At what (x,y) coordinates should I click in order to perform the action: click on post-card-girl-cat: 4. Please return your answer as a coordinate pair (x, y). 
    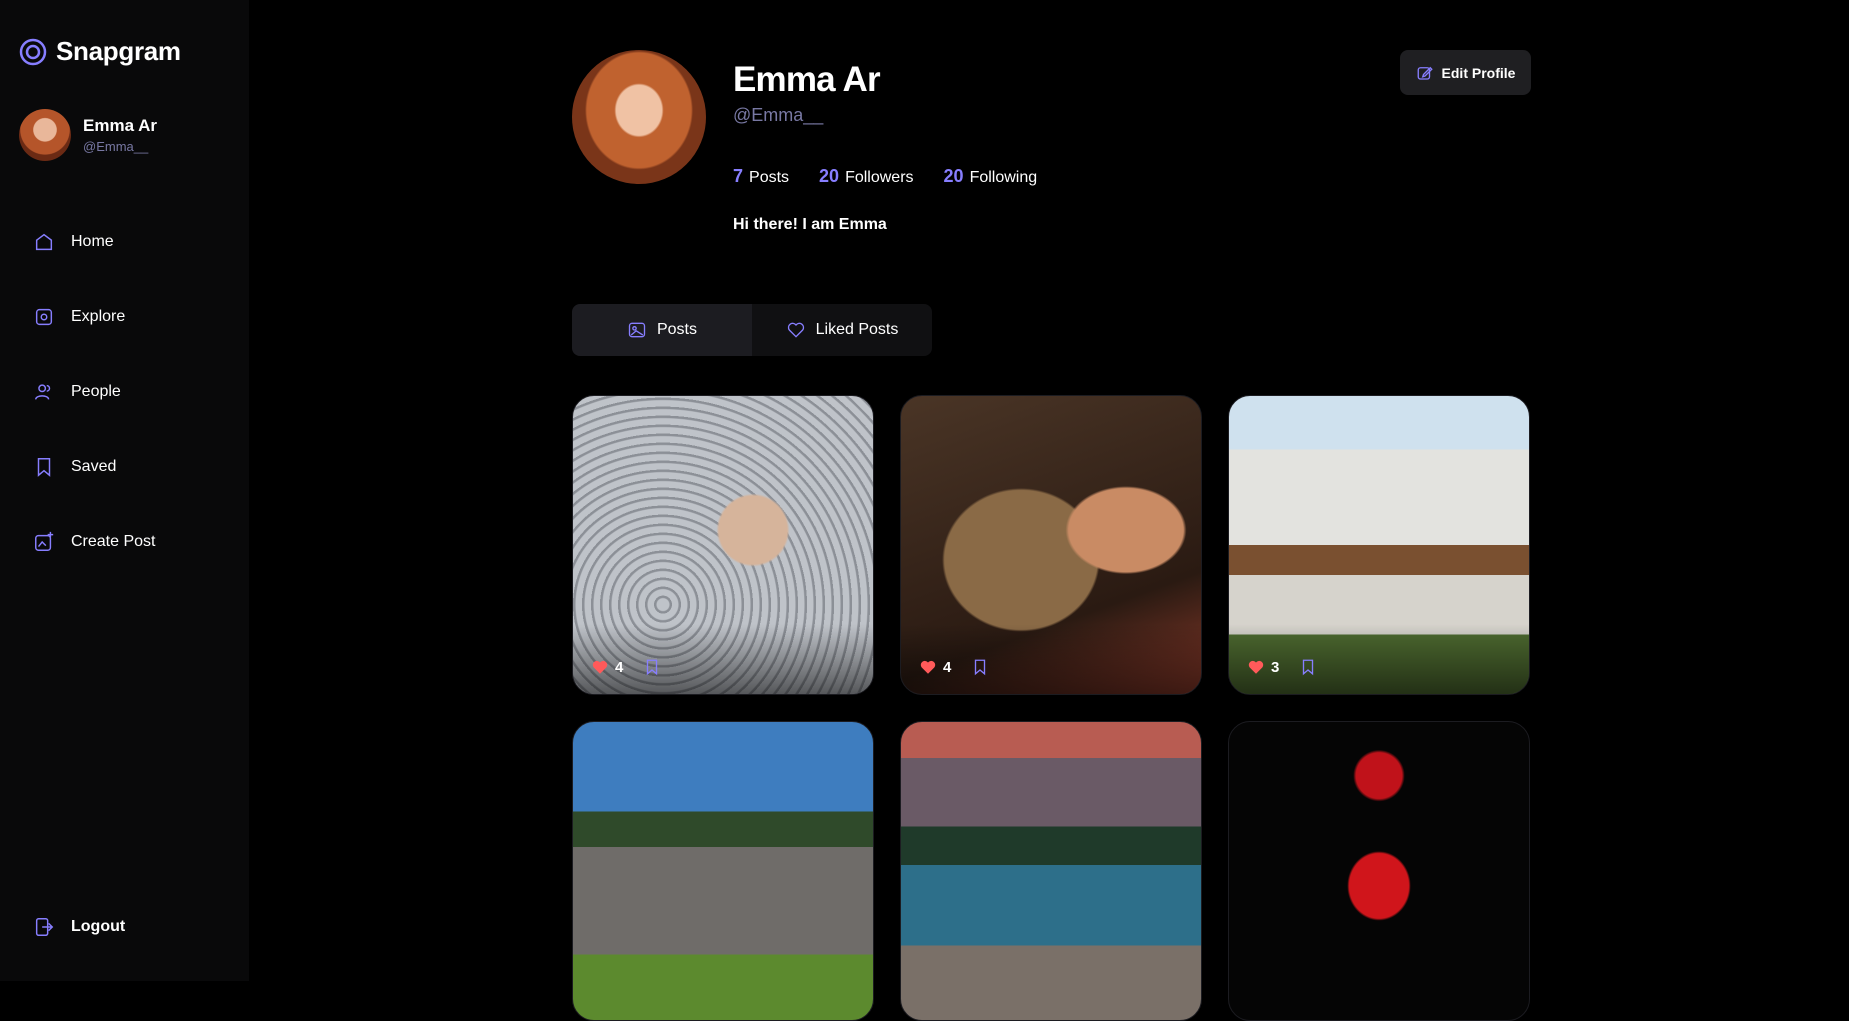
    Looking at the image, I should click on (1051, 545).